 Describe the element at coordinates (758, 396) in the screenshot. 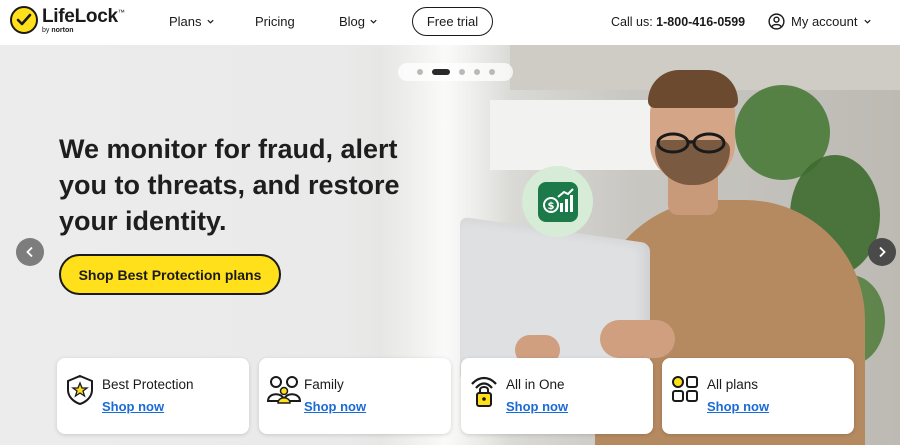

I see `card-all-plans: All plans Shop now` at that location.